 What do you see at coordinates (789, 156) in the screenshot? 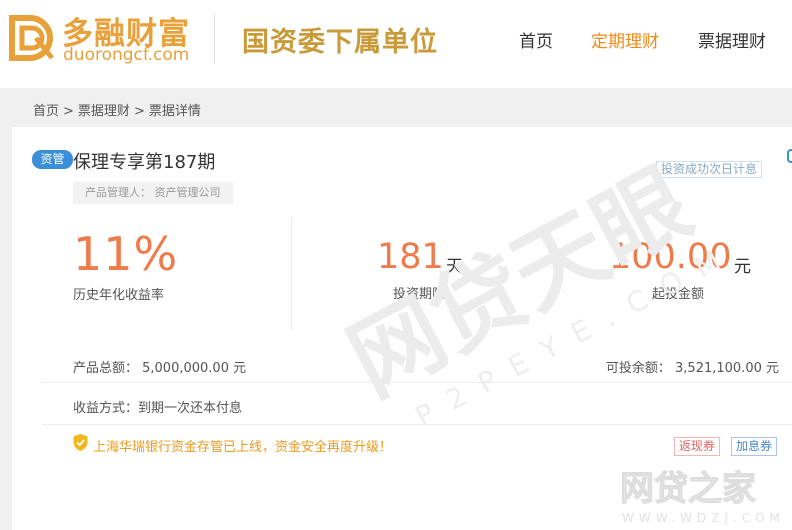
I see `side-tab-icon` at bounding box center [789, 156].